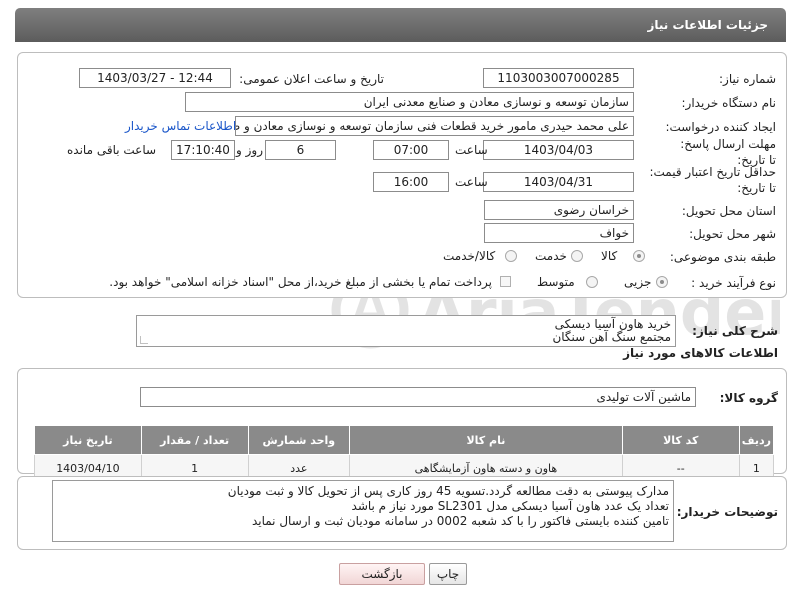 The height and width of the screenshot is (598, 789). Describe the element at coordinates (406, 331) in the screenshot. I see `summary-textarea: خرید هاون آسیا دیسکی مجتمع سنگ آهن سنگان` at that location.